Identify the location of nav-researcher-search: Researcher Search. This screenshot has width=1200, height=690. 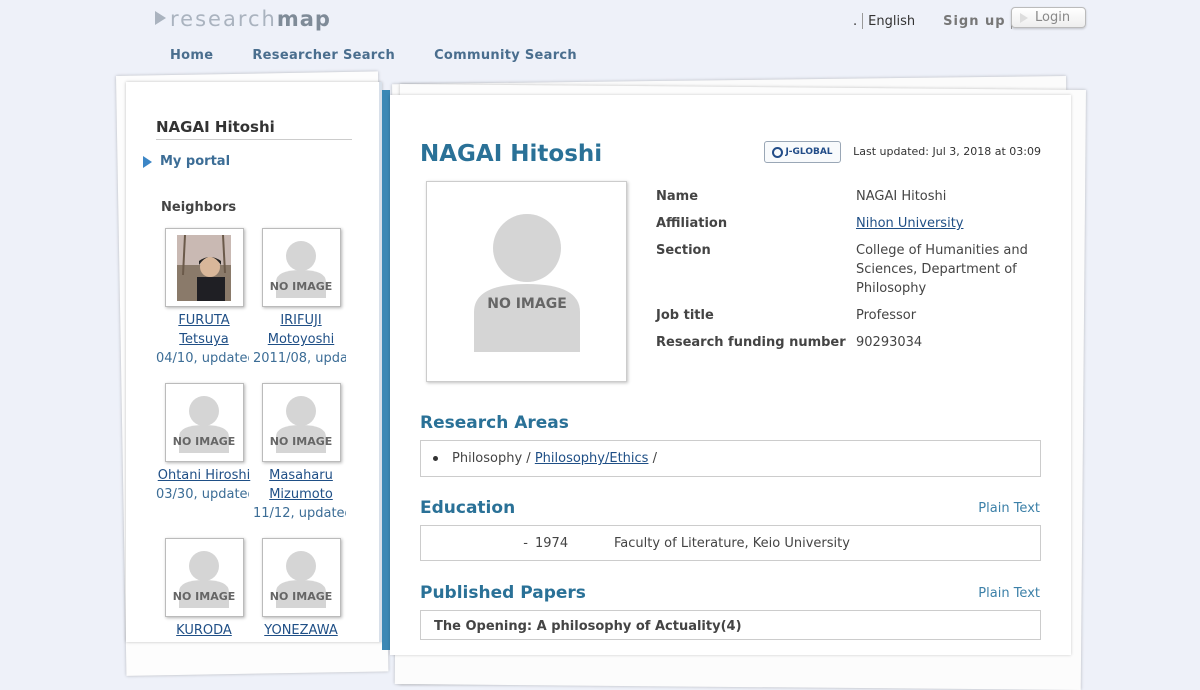
(323, 55).